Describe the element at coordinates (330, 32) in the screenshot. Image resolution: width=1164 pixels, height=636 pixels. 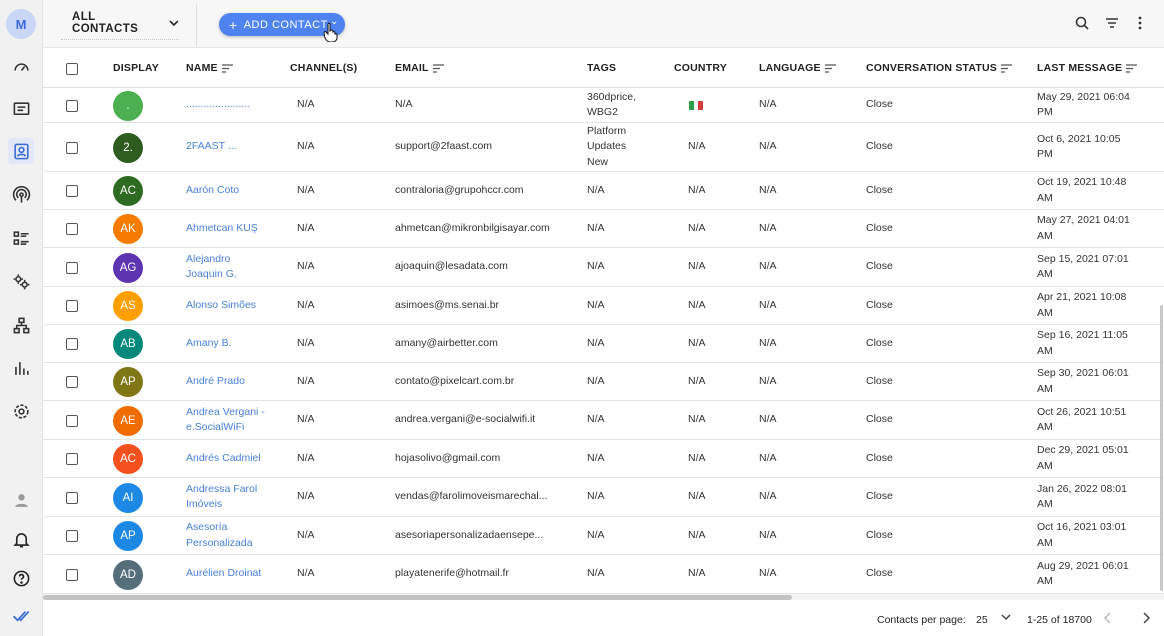
I see `hand-cursor-icon` at that location.